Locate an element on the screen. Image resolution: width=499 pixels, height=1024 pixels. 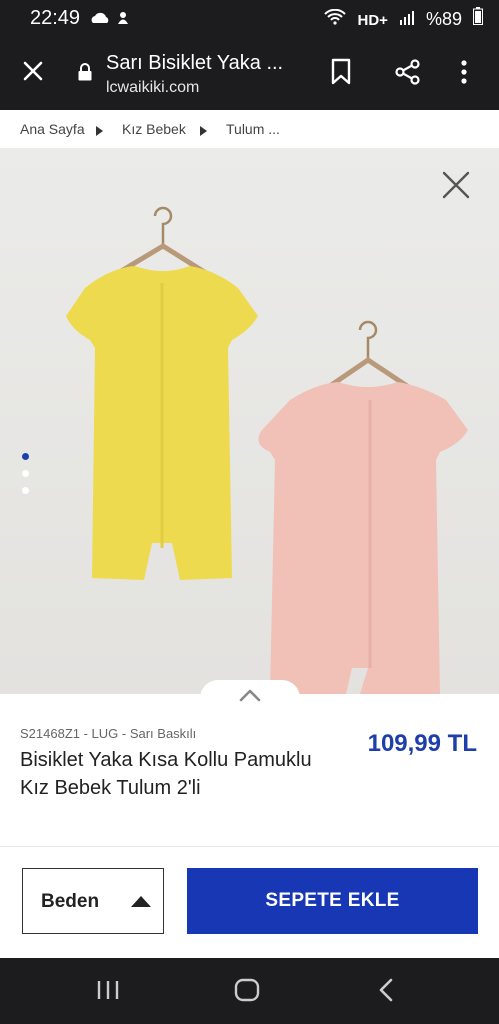
add-to-cart-button: SEPETE EKLE is located at coordinates (332, 901).